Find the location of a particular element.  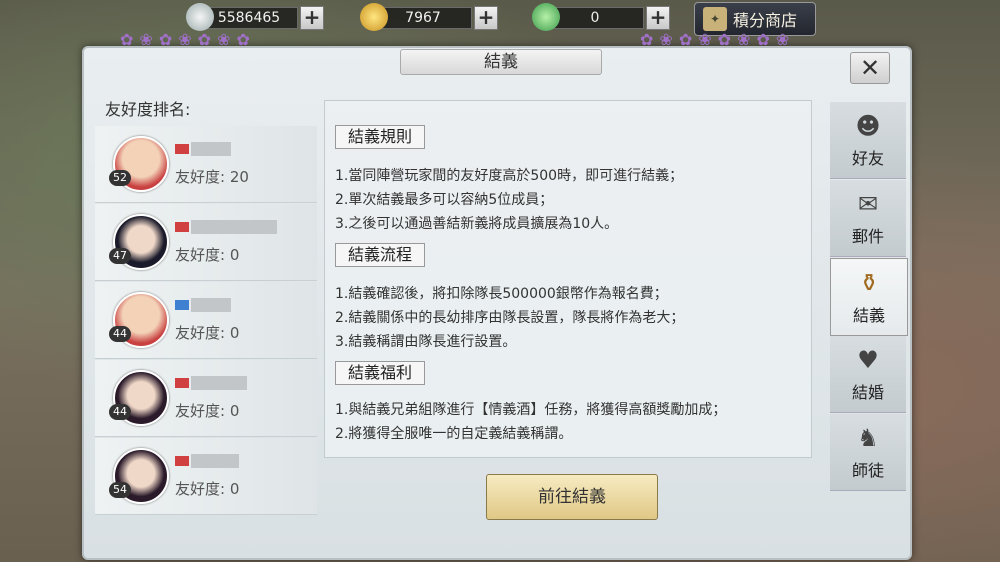

level-badge: 47 is located at coordinates (120, 256).